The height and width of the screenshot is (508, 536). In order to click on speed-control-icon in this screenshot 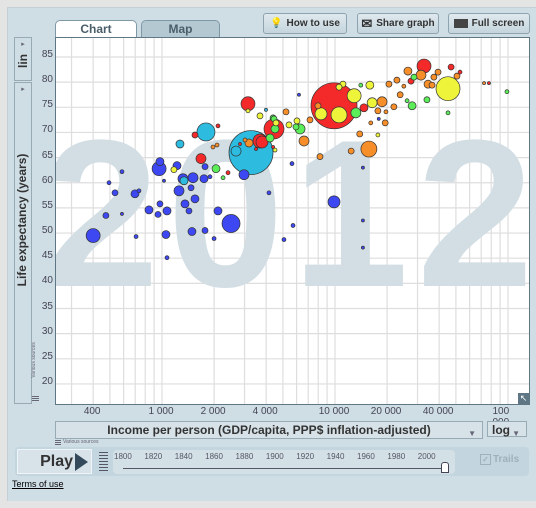, I will do `click(103, 462)`.